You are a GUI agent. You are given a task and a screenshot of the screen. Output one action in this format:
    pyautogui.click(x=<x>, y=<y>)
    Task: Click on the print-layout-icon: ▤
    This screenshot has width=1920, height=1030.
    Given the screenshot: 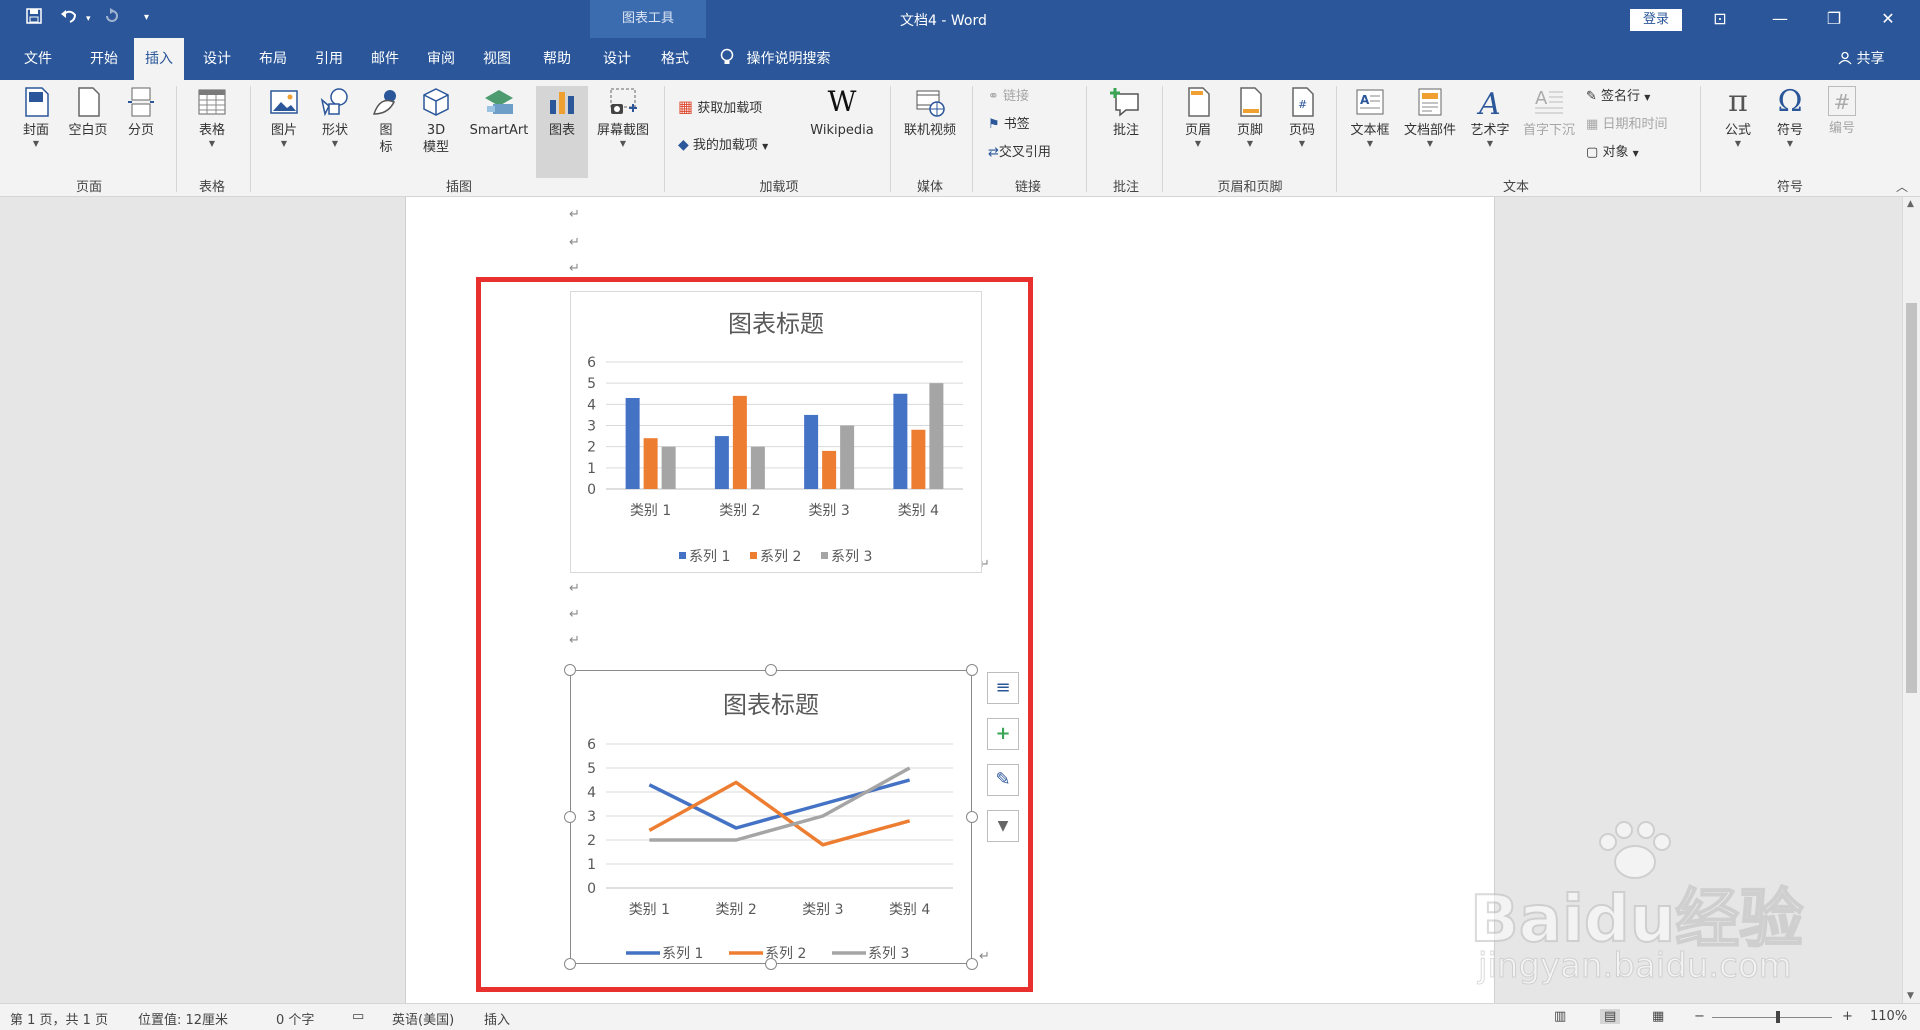 What is the action you would take?
    pyautogui.click(x=1610, y=1016)
    